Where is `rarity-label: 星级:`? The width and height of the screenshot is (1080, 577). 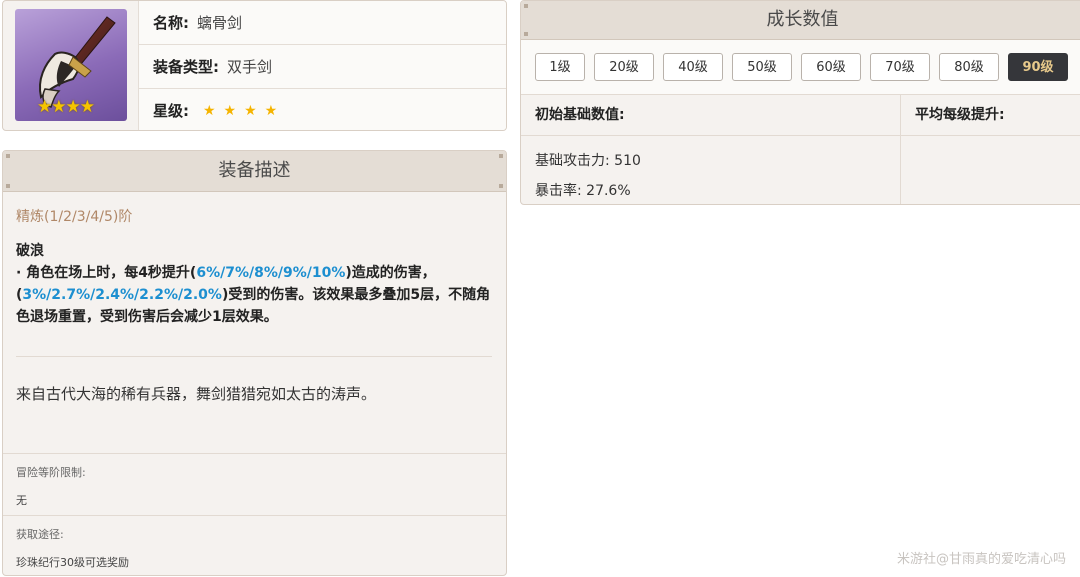
rarity-label: 星级: is located at coordinates (171, 111).